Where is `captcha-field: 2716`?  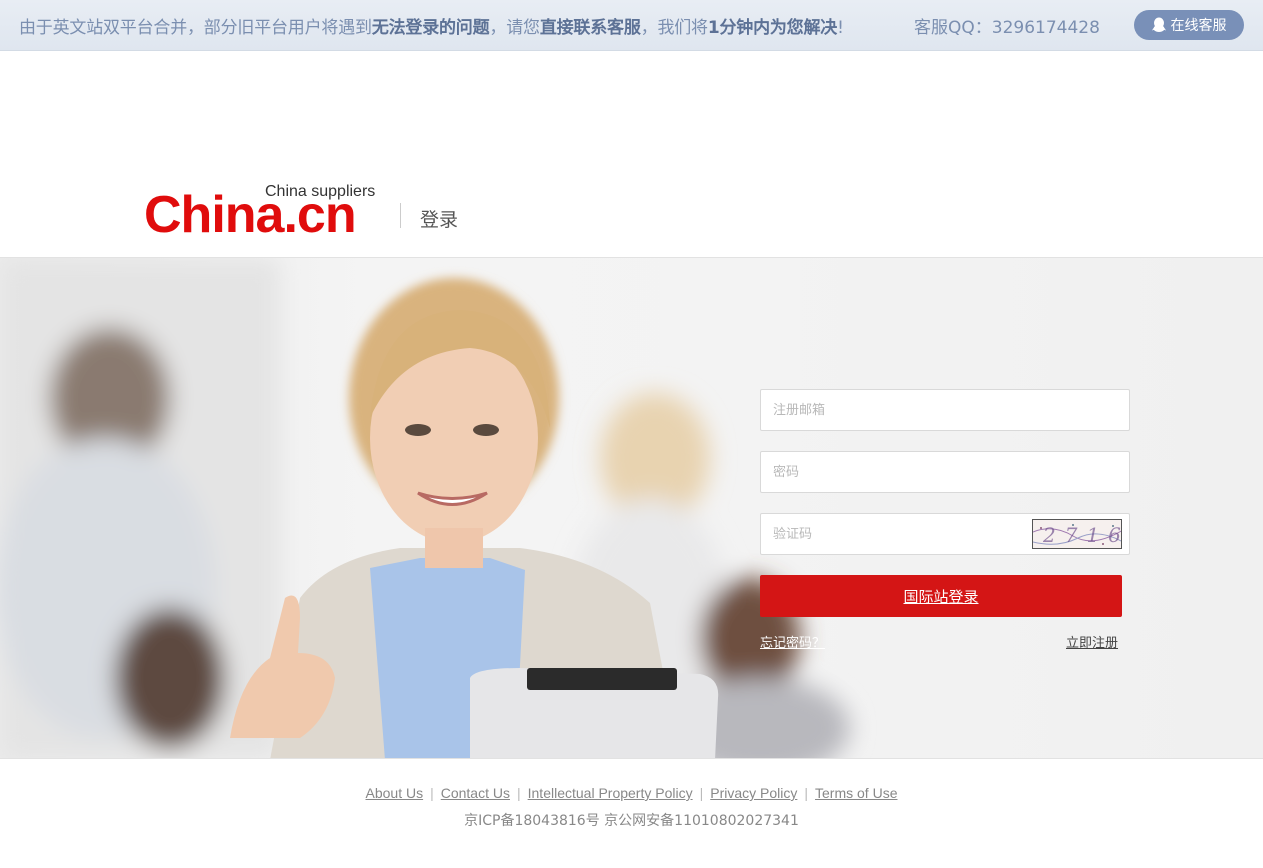 captcha-field: 2716 is located at coordinates (945, 534).